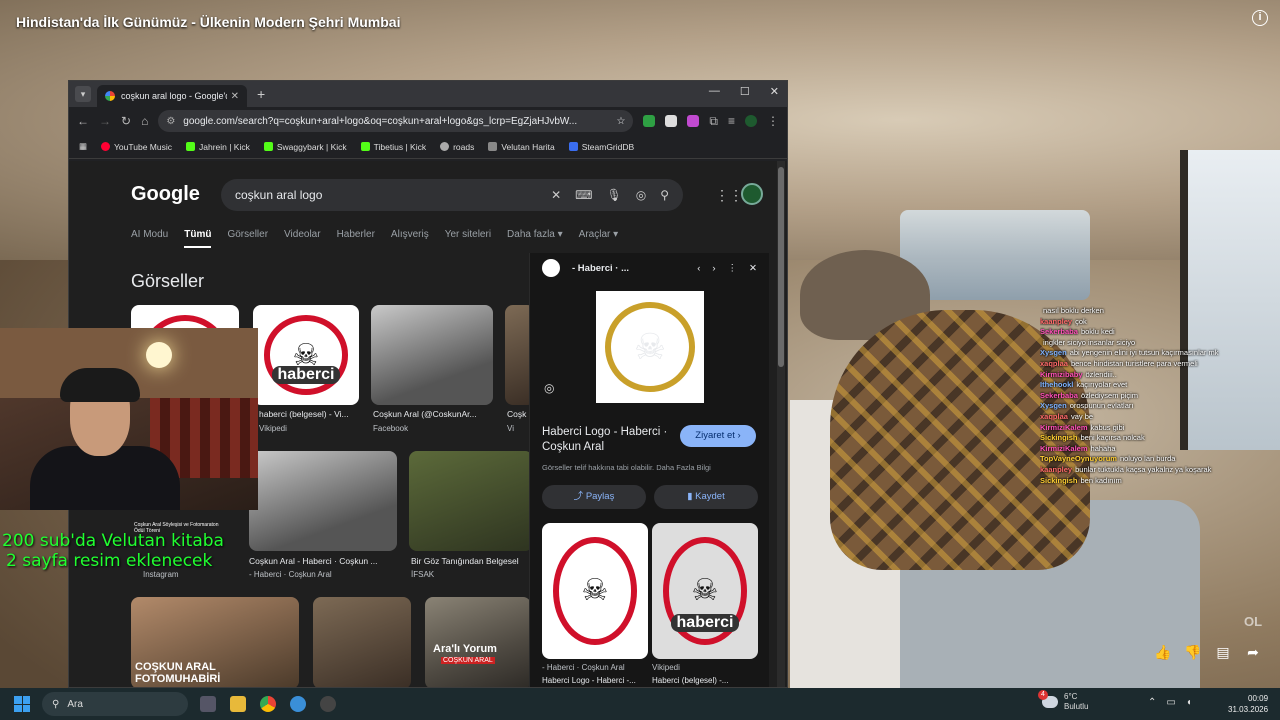 The height and width of the screenshot is (720, 1280). Describe the element at coordinates (144, 121) in the screenshot. I see `home-icon: ⌂` at that location.